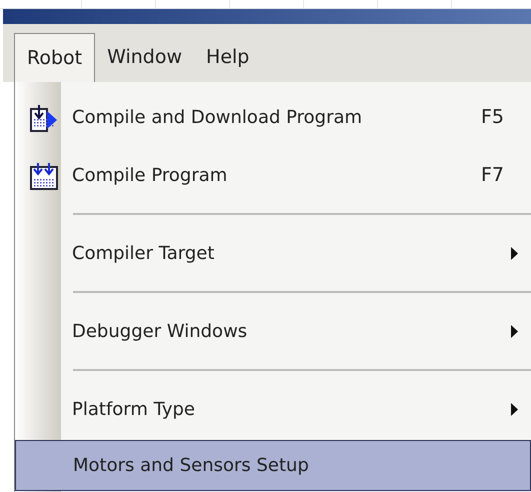 This screenshot has width=531, height=492. Describe the element at coordinates (273, 465) in the screenshot. I see `menu-item: Motors and Sensors Setup` at that location.